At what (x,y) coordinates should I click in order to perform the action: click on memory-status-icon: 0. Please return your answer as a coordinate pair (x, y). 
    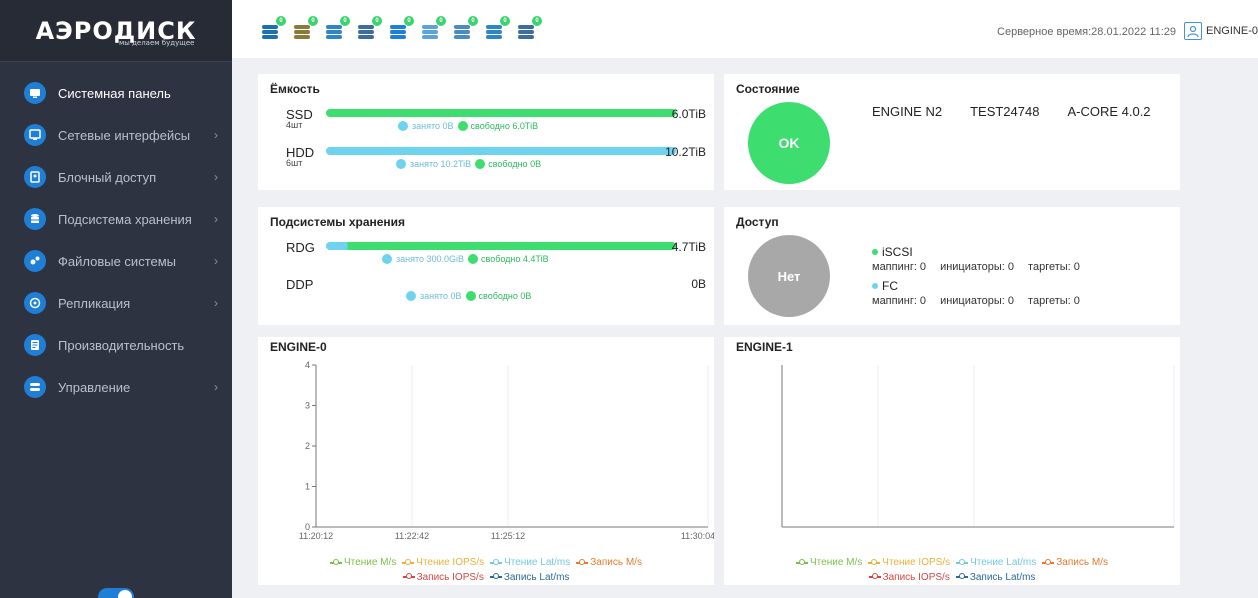
    Looking at the image, I should click on (497, 29).